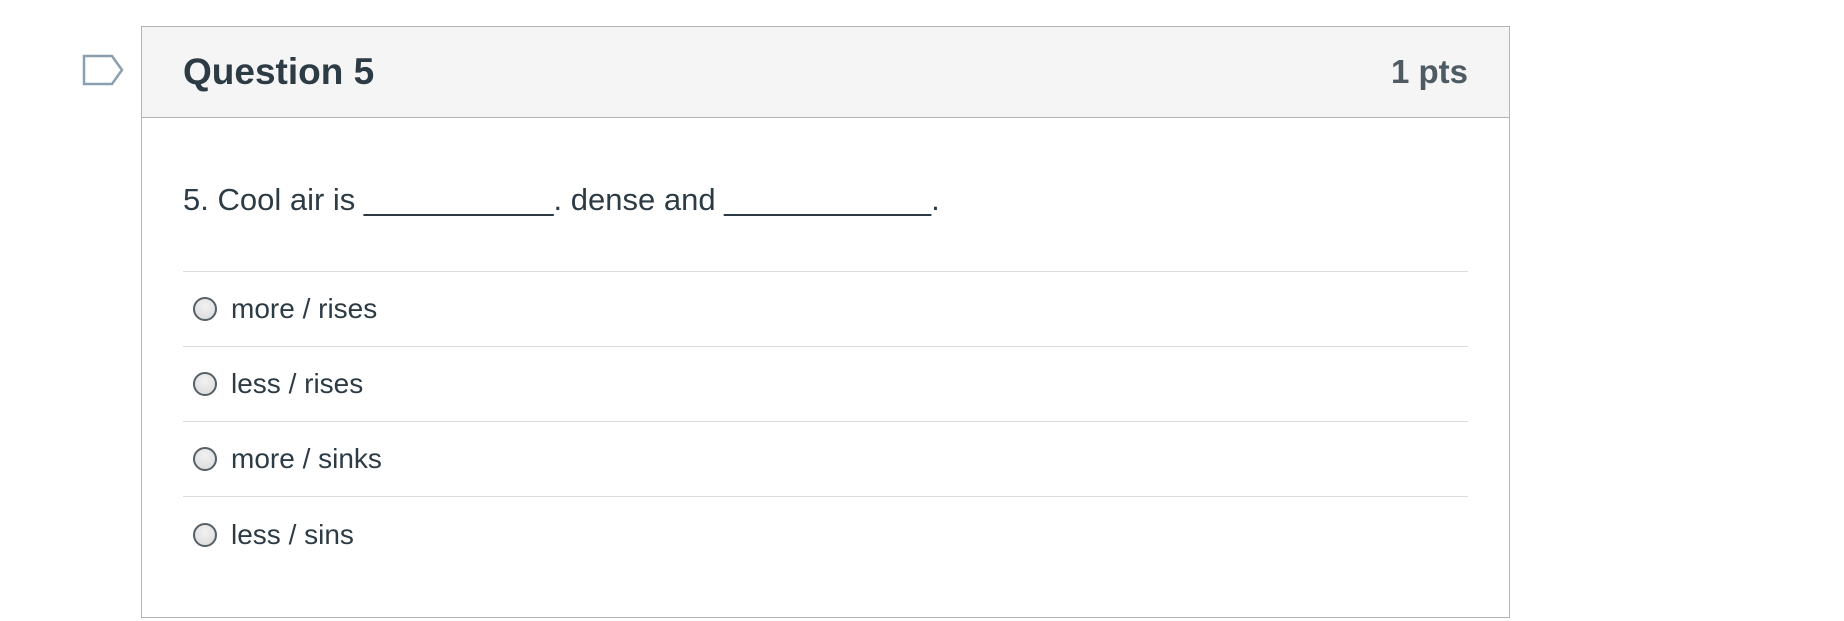 The image size is (1844, 621). I want to click on answer-label: less / sins, so click(292, 535).